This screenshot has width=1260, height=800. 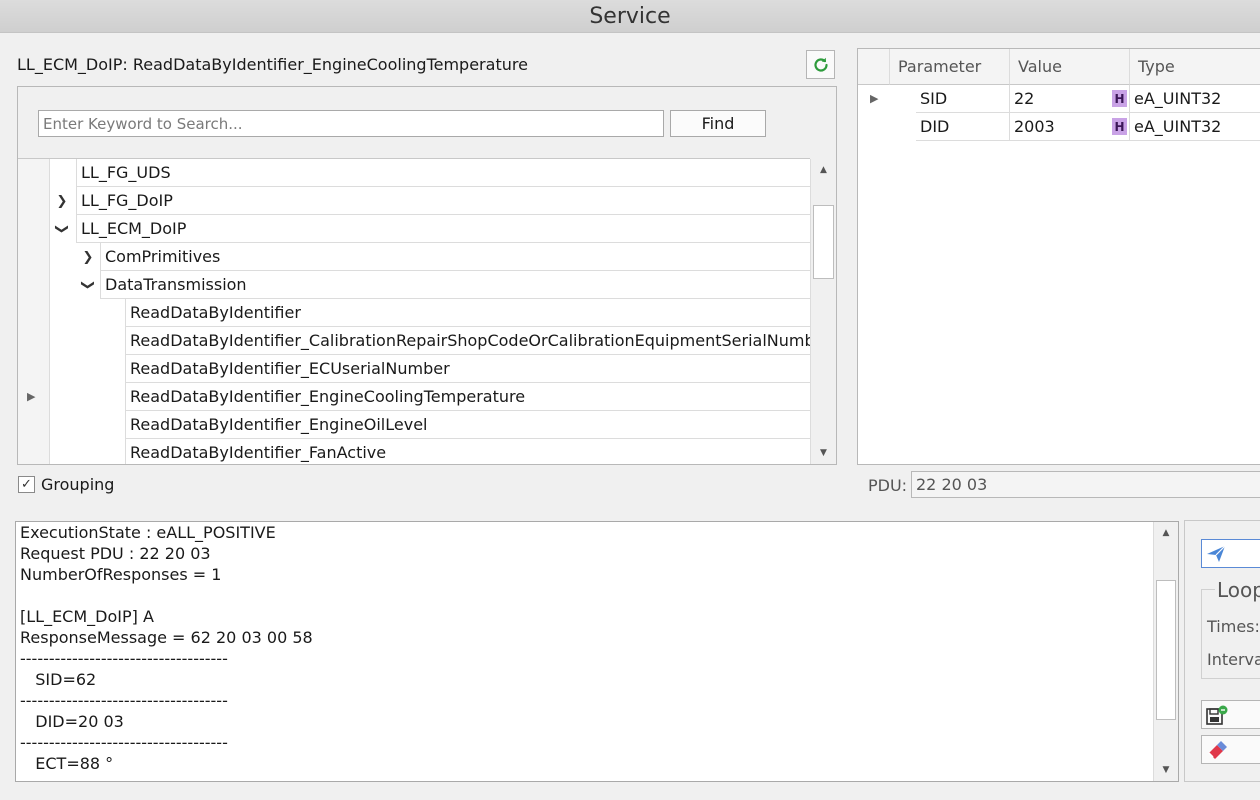 I want to click on refresh-icon, so click(x=820, y=64).